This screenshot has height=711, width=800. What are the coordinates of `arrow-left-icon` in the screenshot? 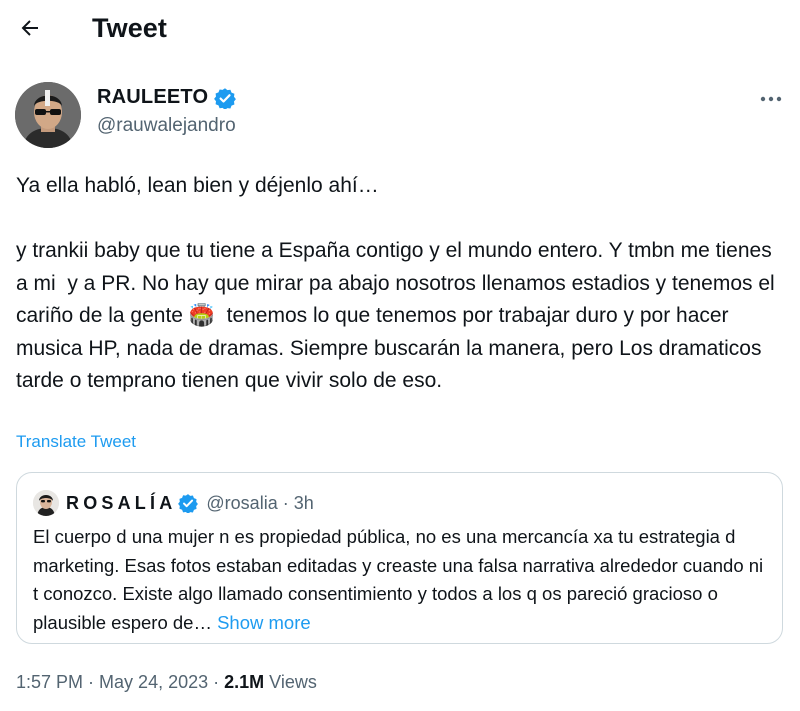 It's located at (29, 28).